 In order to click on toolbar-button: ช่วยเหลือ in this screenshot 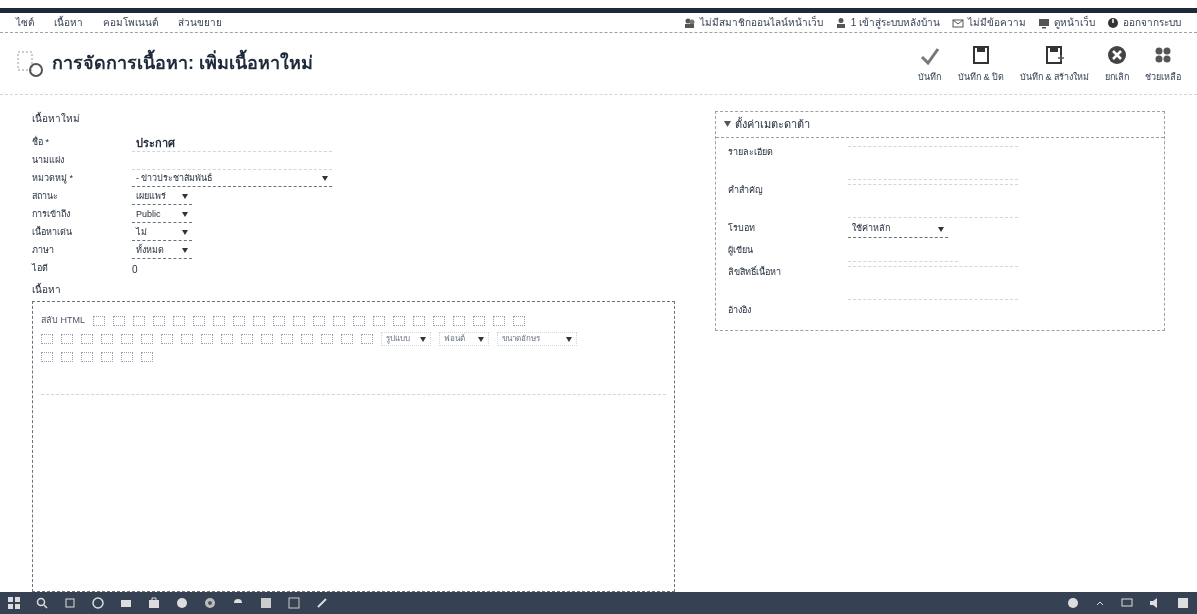, I will do `click(1163, 63)`.